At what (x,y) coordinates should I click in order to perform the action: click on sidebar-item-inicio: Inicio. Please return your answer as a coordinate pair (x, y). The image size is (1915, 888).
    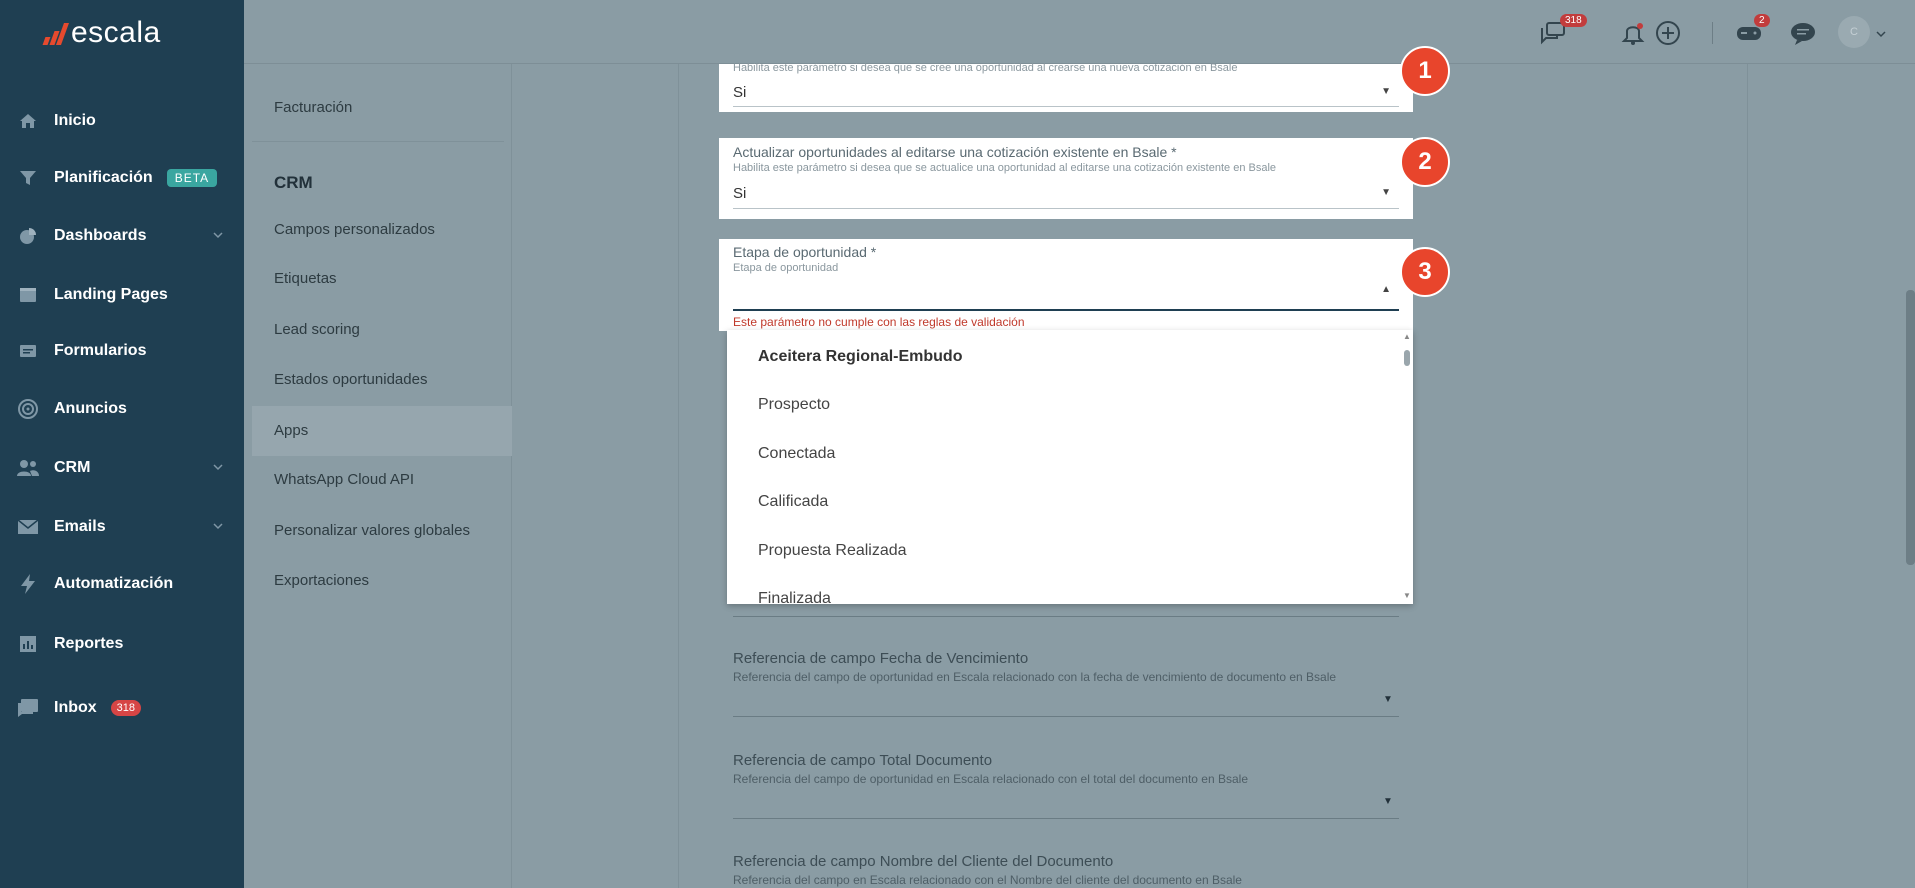
    Looking at the image, I should click on (122, 121).